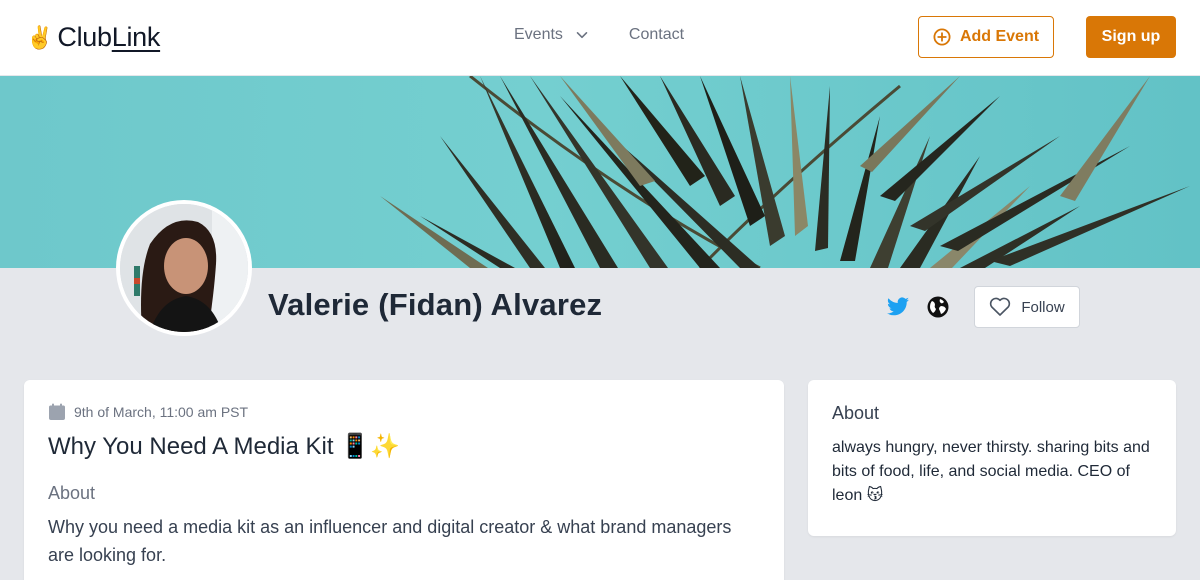  Describe the element at coordinates (40, 37) in the screenshot. I see `victory-hand-icon: ✌️` at that location.